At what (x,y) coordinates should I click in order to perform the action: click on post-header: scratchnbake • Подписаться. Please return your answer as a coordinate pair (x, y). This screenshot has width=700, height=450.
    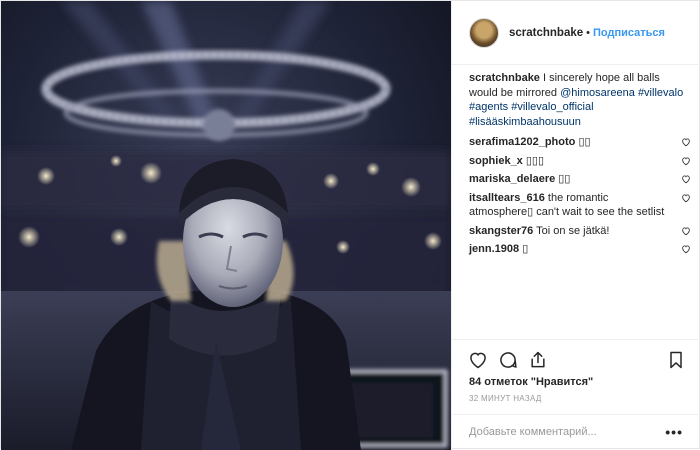
    Looking at the image, I should click on (576, 33).